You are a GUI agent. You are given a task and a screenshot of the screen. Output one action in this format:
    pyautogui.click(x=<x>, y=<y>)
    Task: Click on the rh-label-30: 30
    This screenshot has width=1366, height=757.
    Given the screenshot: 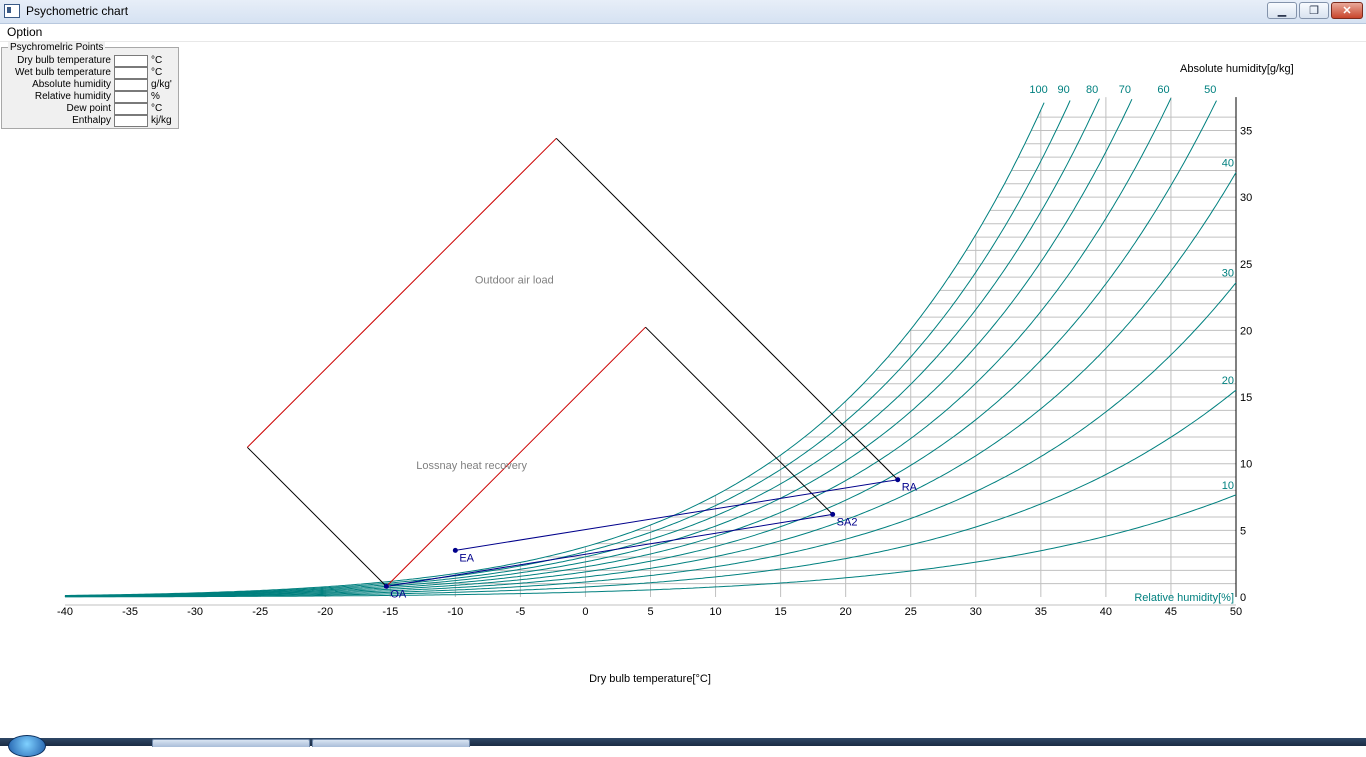 What is the action you would take?
    pyautogui.click(x=1228, y=274)
    